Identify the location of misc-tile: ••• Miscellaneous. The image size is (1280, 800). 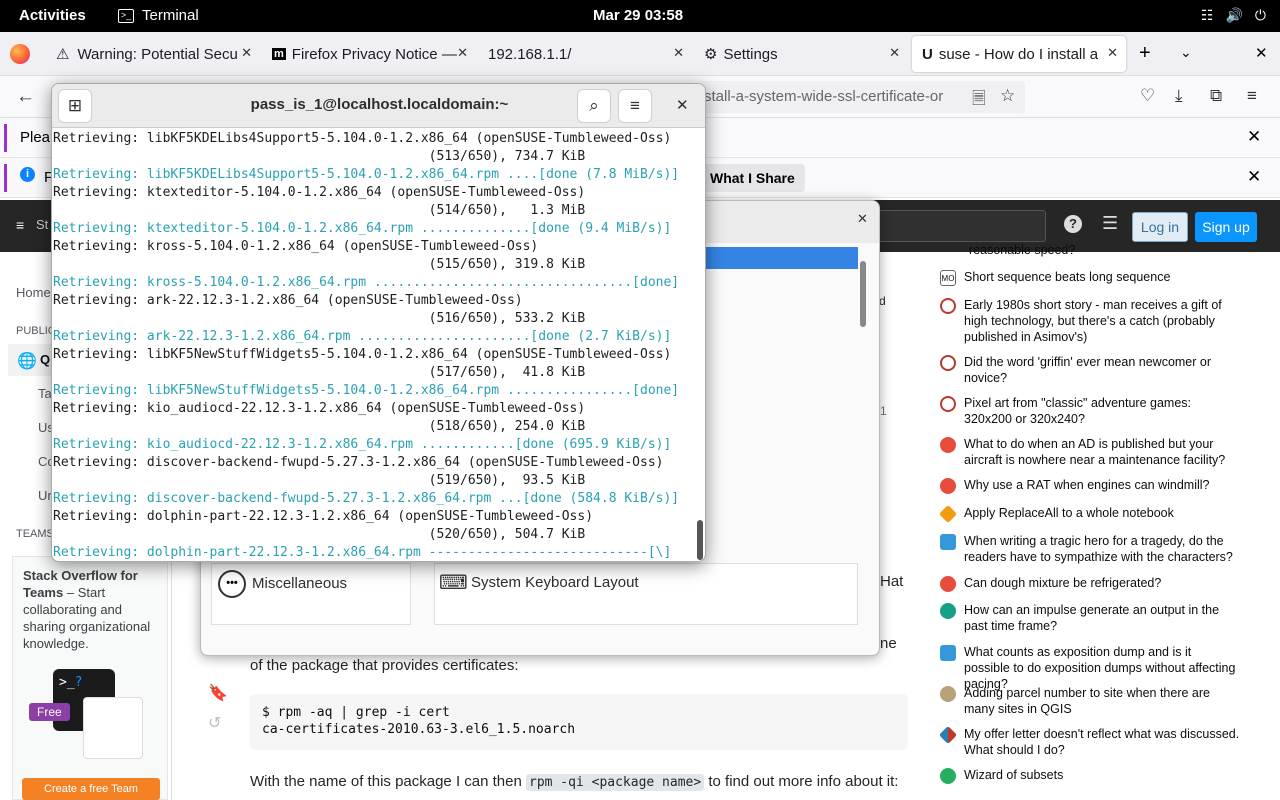
(311, 594).